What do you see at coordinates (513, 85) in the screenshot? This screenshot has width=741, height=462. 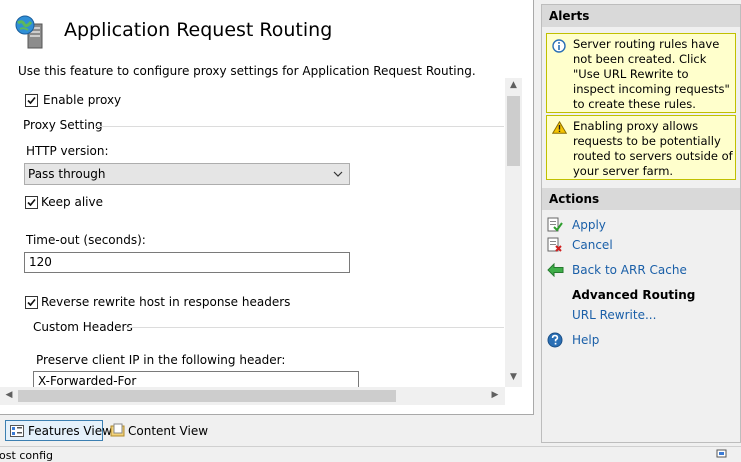 I see `scroll-up-arrow-icon: ▲` at bounding box center [513, 85].